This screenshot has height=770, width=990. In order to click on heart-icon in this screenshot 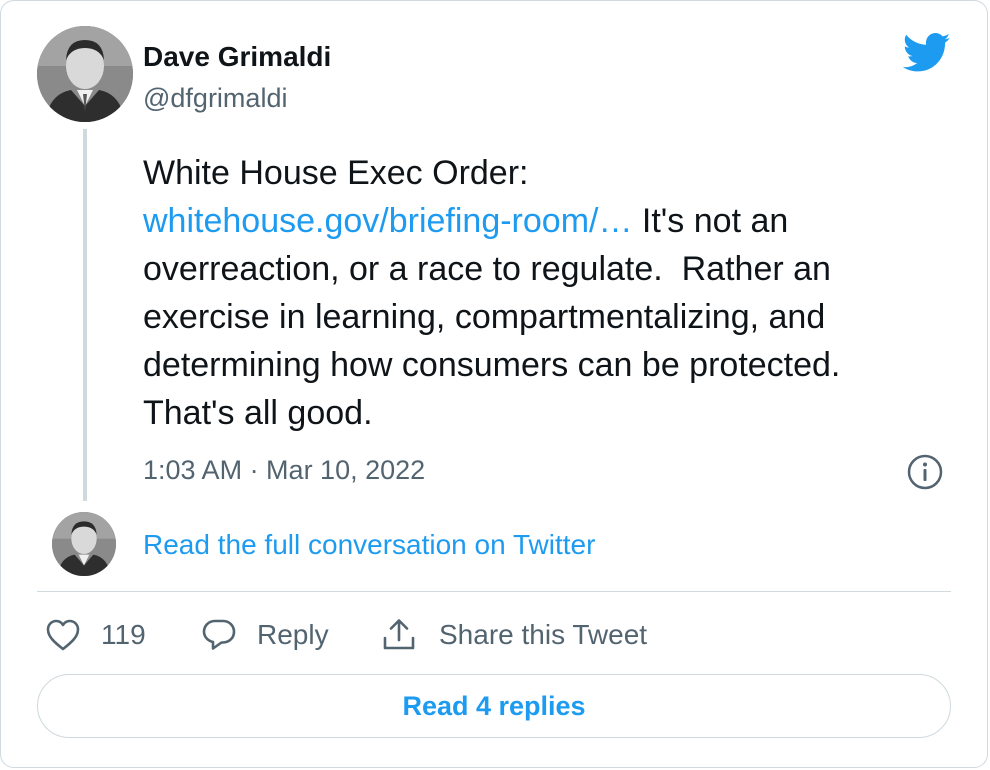, I will do `click(63, 635)`.